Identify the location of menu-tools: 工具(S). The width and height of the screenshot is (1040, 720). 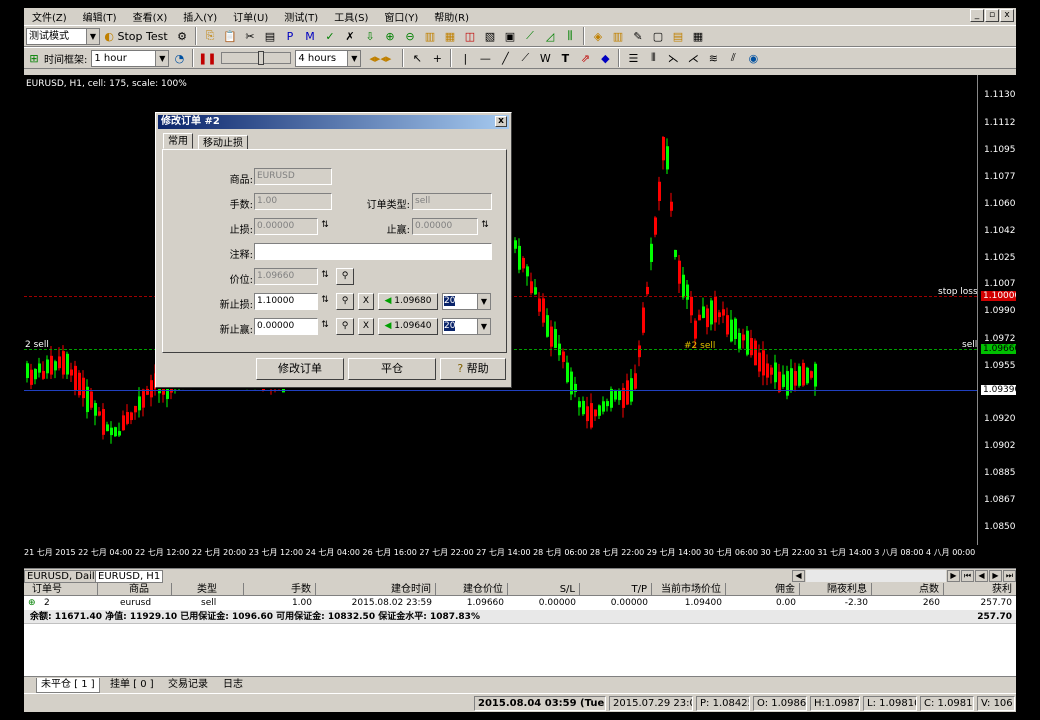
(351, 16).